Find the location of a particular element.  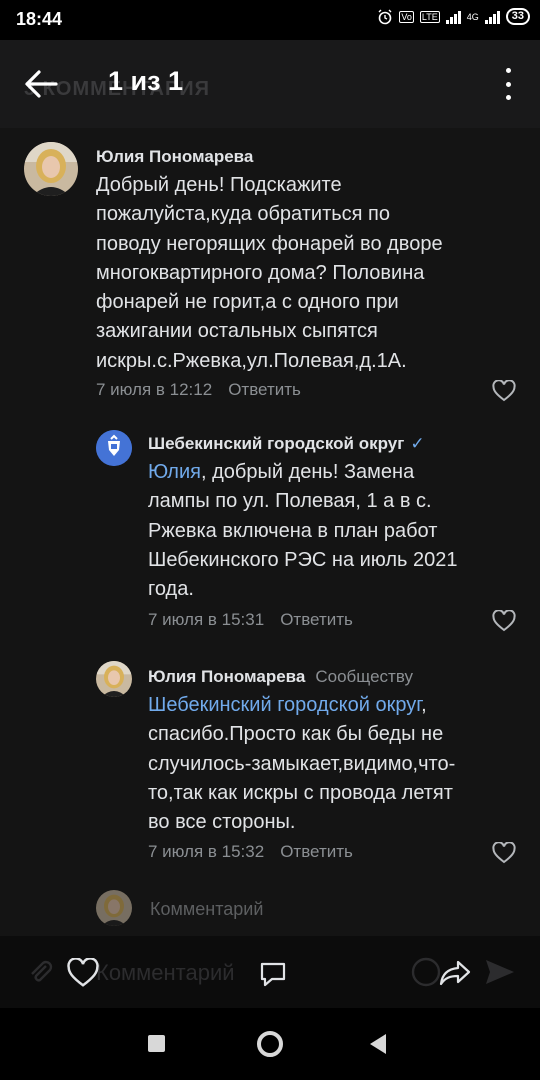

comment-line: многоквартирного дома? Половина is located at coordinates (260, 272).